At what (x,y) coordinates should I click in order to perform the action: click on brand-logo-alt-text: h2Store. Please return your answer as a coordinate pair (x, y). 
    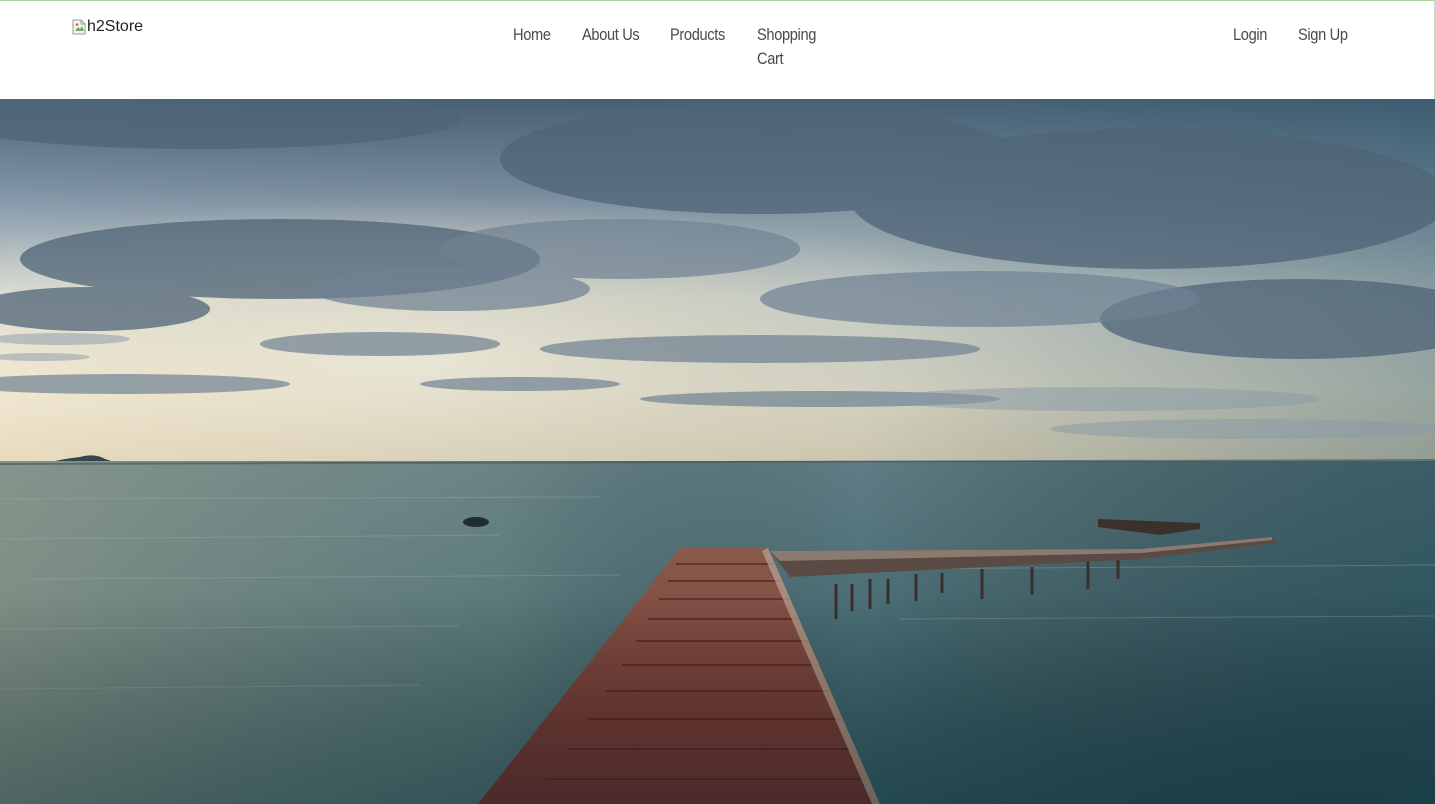
    Looking at the image, I should click on (115, 26).